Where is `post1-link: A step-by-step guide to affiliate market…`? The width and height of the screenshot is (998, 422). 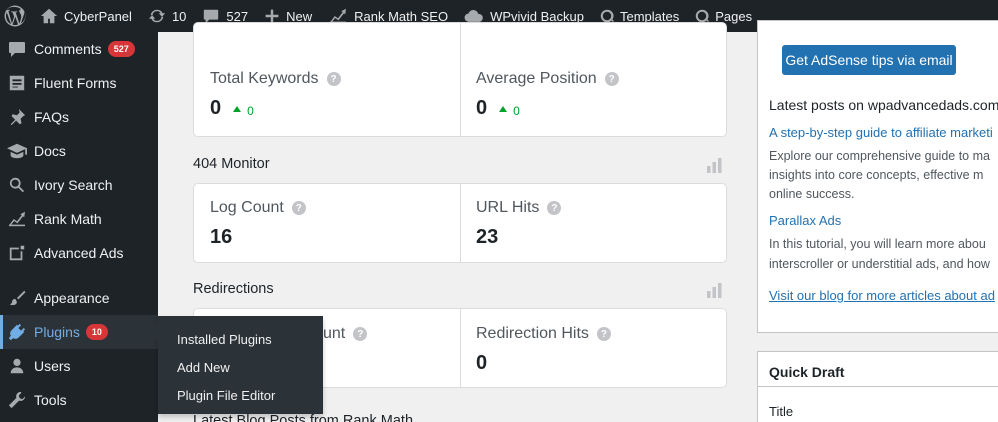 post1-link: A step-by-step guide to affiliate market… is located at coordinates (883, 132).